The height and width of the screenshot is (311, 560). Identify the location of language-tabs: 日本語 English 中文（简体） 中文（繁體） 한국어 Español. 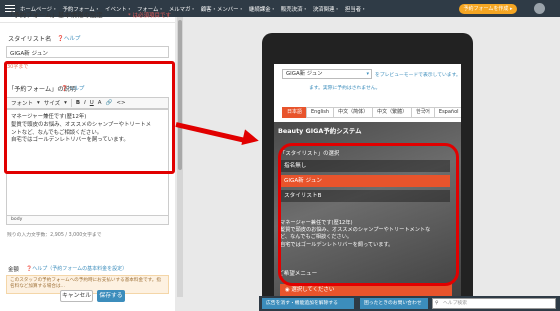
(371, 112).